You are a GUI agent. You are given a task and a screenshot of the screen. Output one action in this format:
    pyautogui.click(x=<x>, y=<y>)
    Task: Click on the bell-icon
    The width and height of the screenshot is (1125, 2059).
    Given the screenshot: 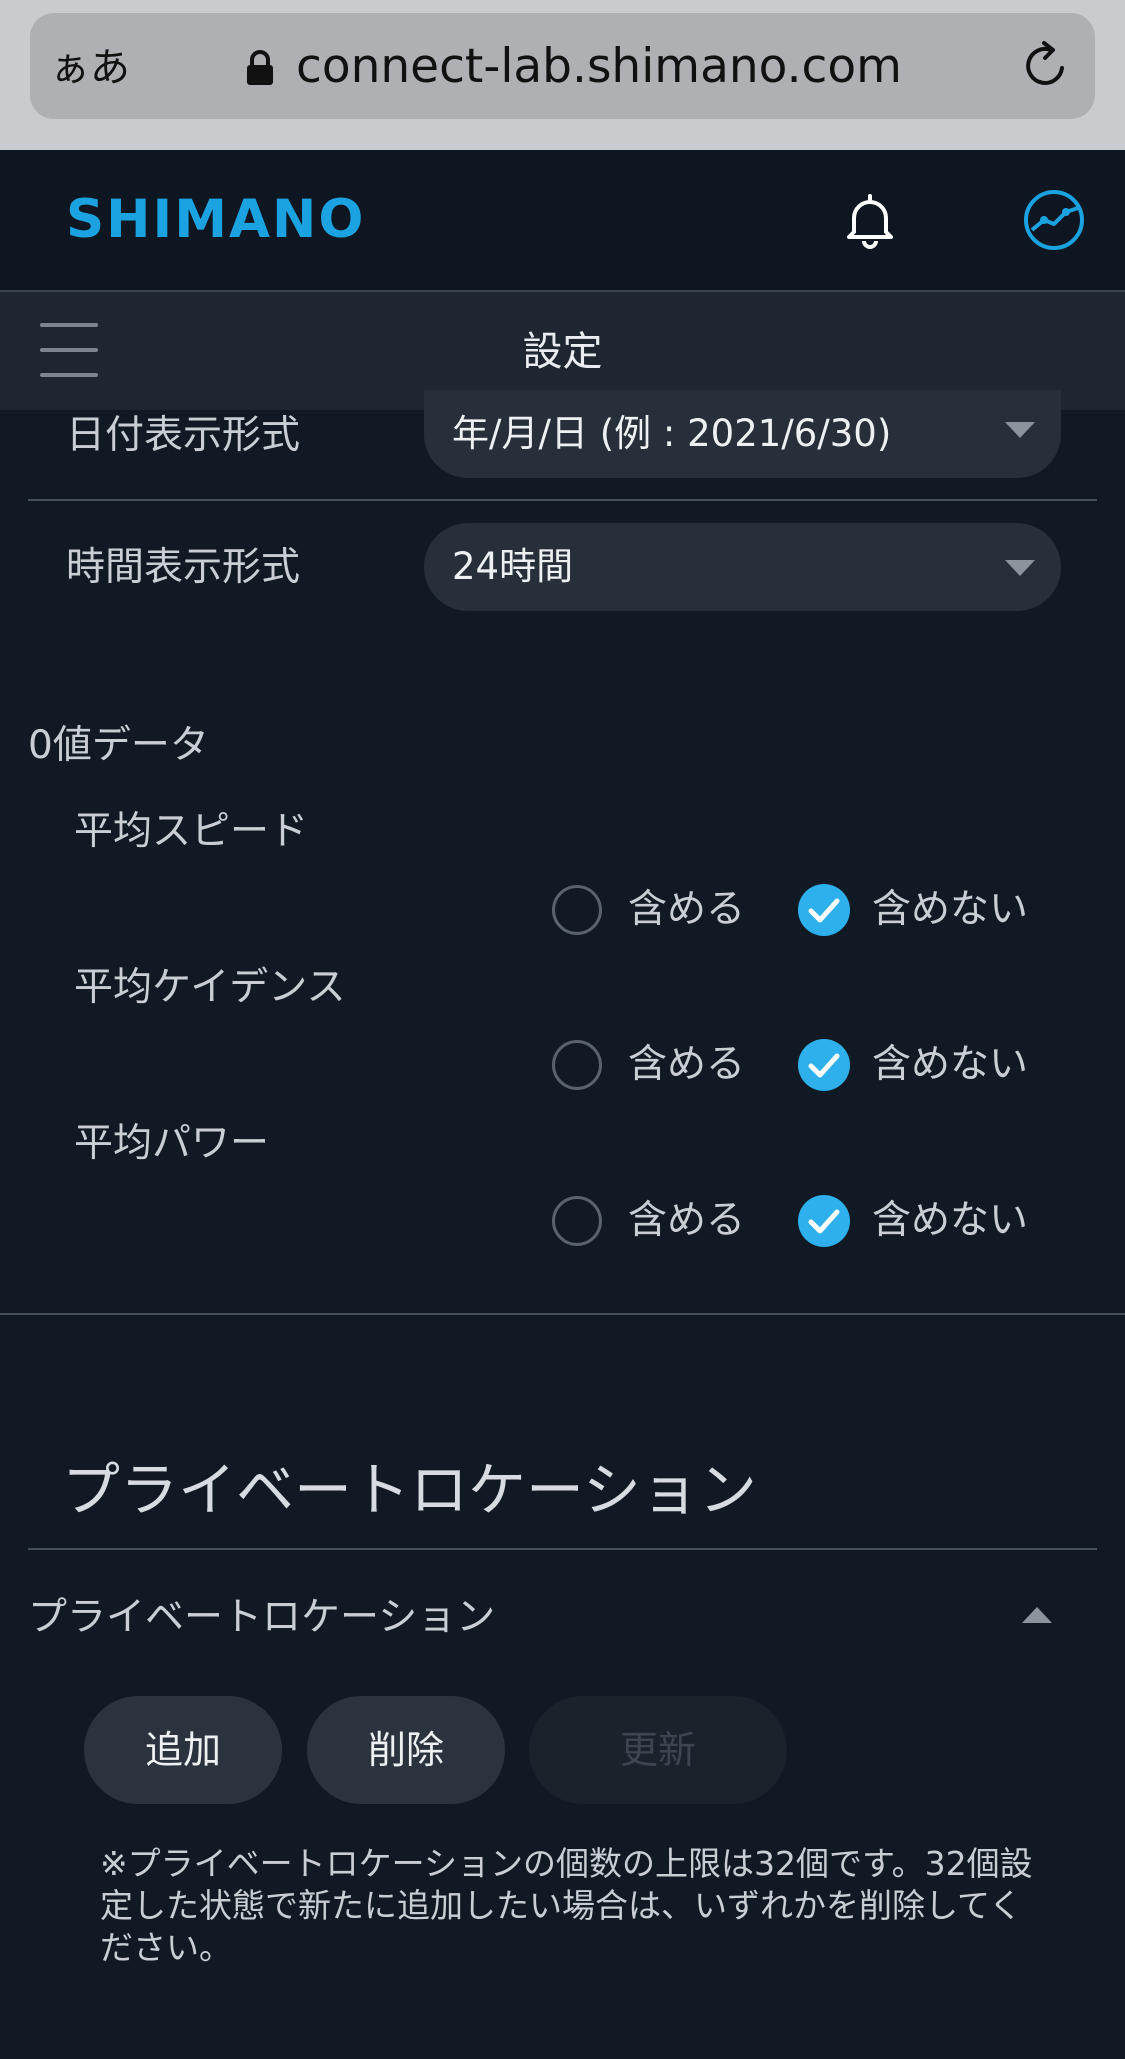 What is the action you would take?
    pyautogui.click(x=870, y=220)
    